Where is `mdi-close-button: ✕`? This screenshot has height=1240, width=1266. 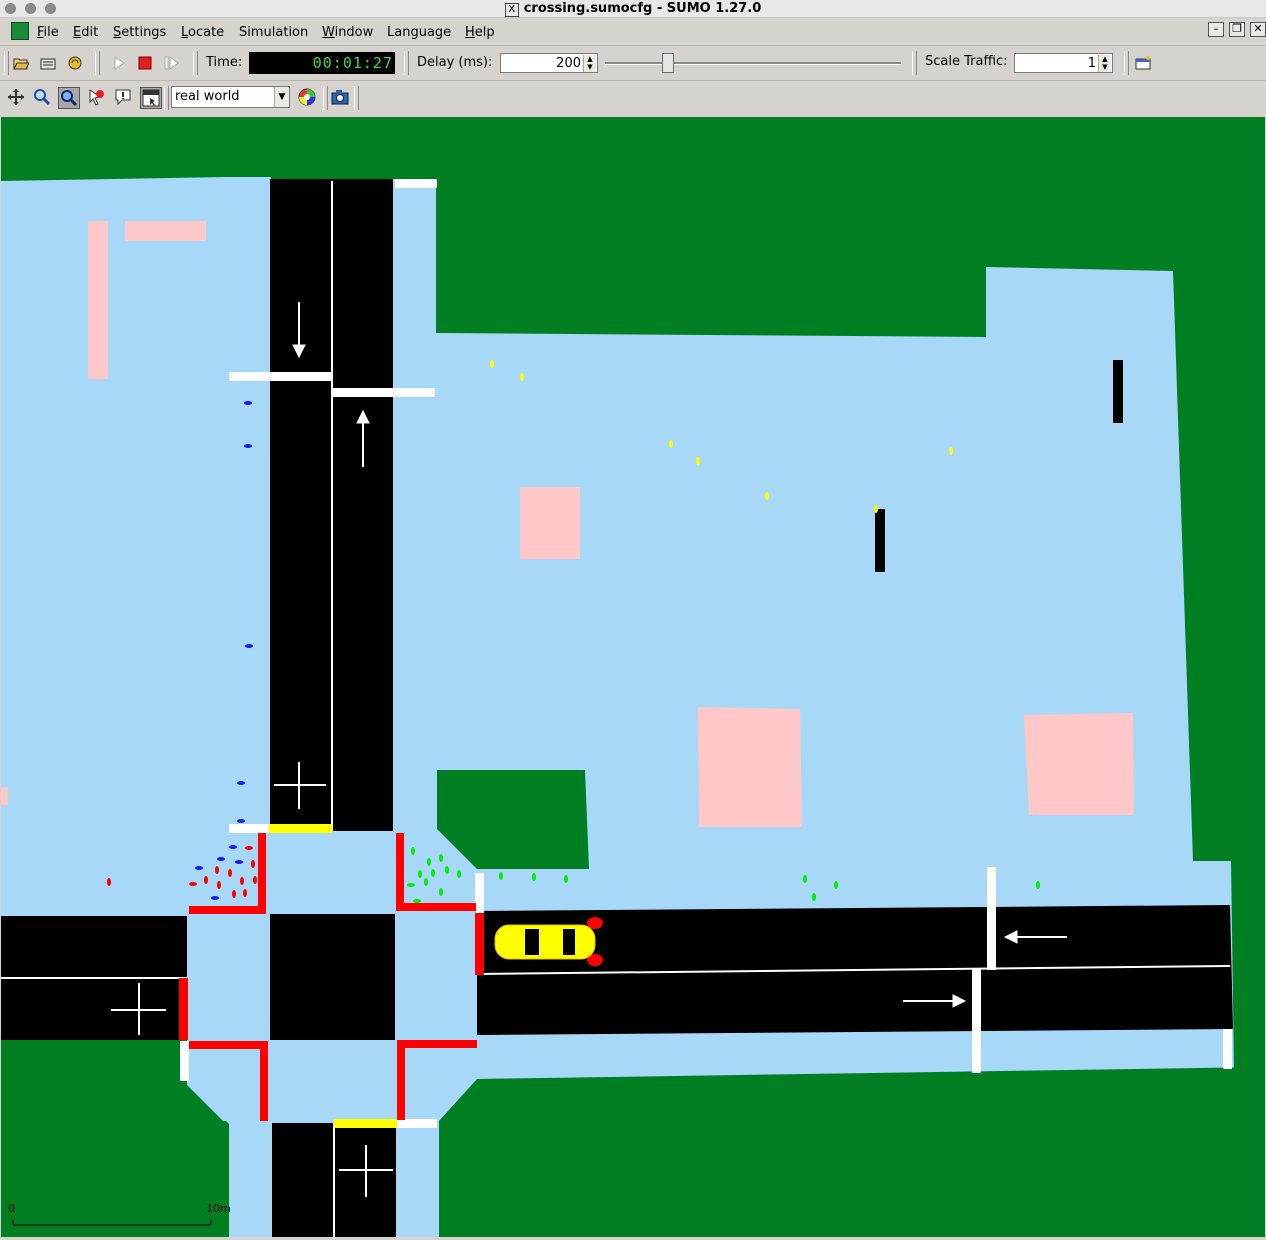 mdi-close-button: ✕ is located at coordinates (1258, 29).